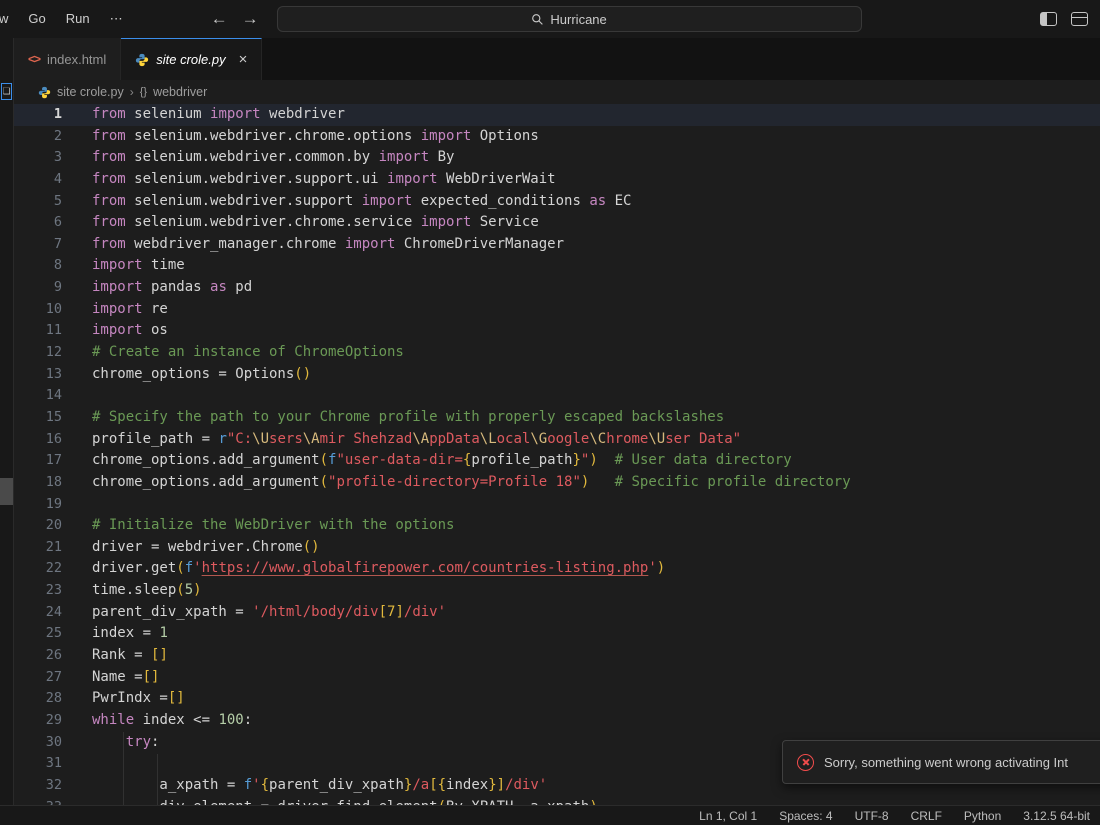 This screenshot has width=1100, height=825. I want to click on line-number: 11, so click(53, 330).